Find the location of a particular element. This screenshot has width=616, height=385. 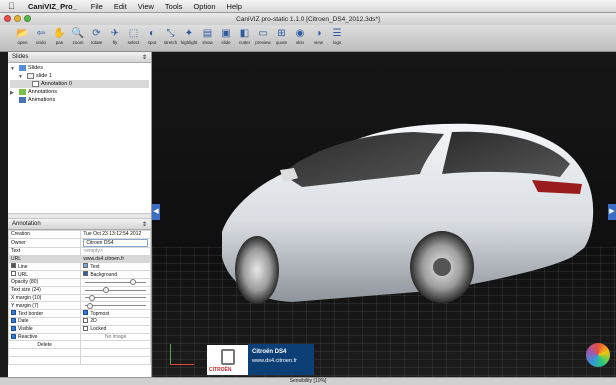

toolbar-cutter-button: ◧ cutter is located at coordinates (244, 35).